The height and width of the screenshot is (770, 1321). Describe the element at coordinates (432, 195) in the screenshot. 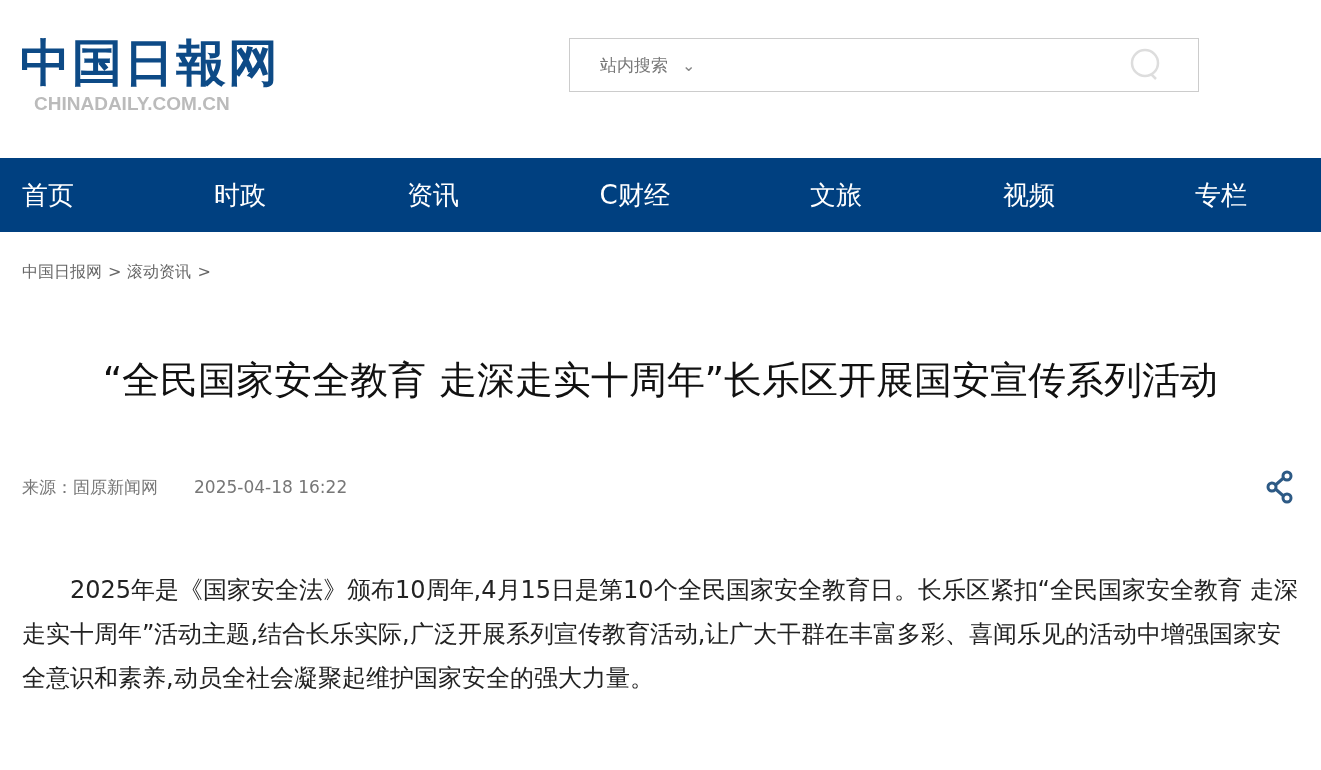

I see `nav-link: 资讯` at that location.